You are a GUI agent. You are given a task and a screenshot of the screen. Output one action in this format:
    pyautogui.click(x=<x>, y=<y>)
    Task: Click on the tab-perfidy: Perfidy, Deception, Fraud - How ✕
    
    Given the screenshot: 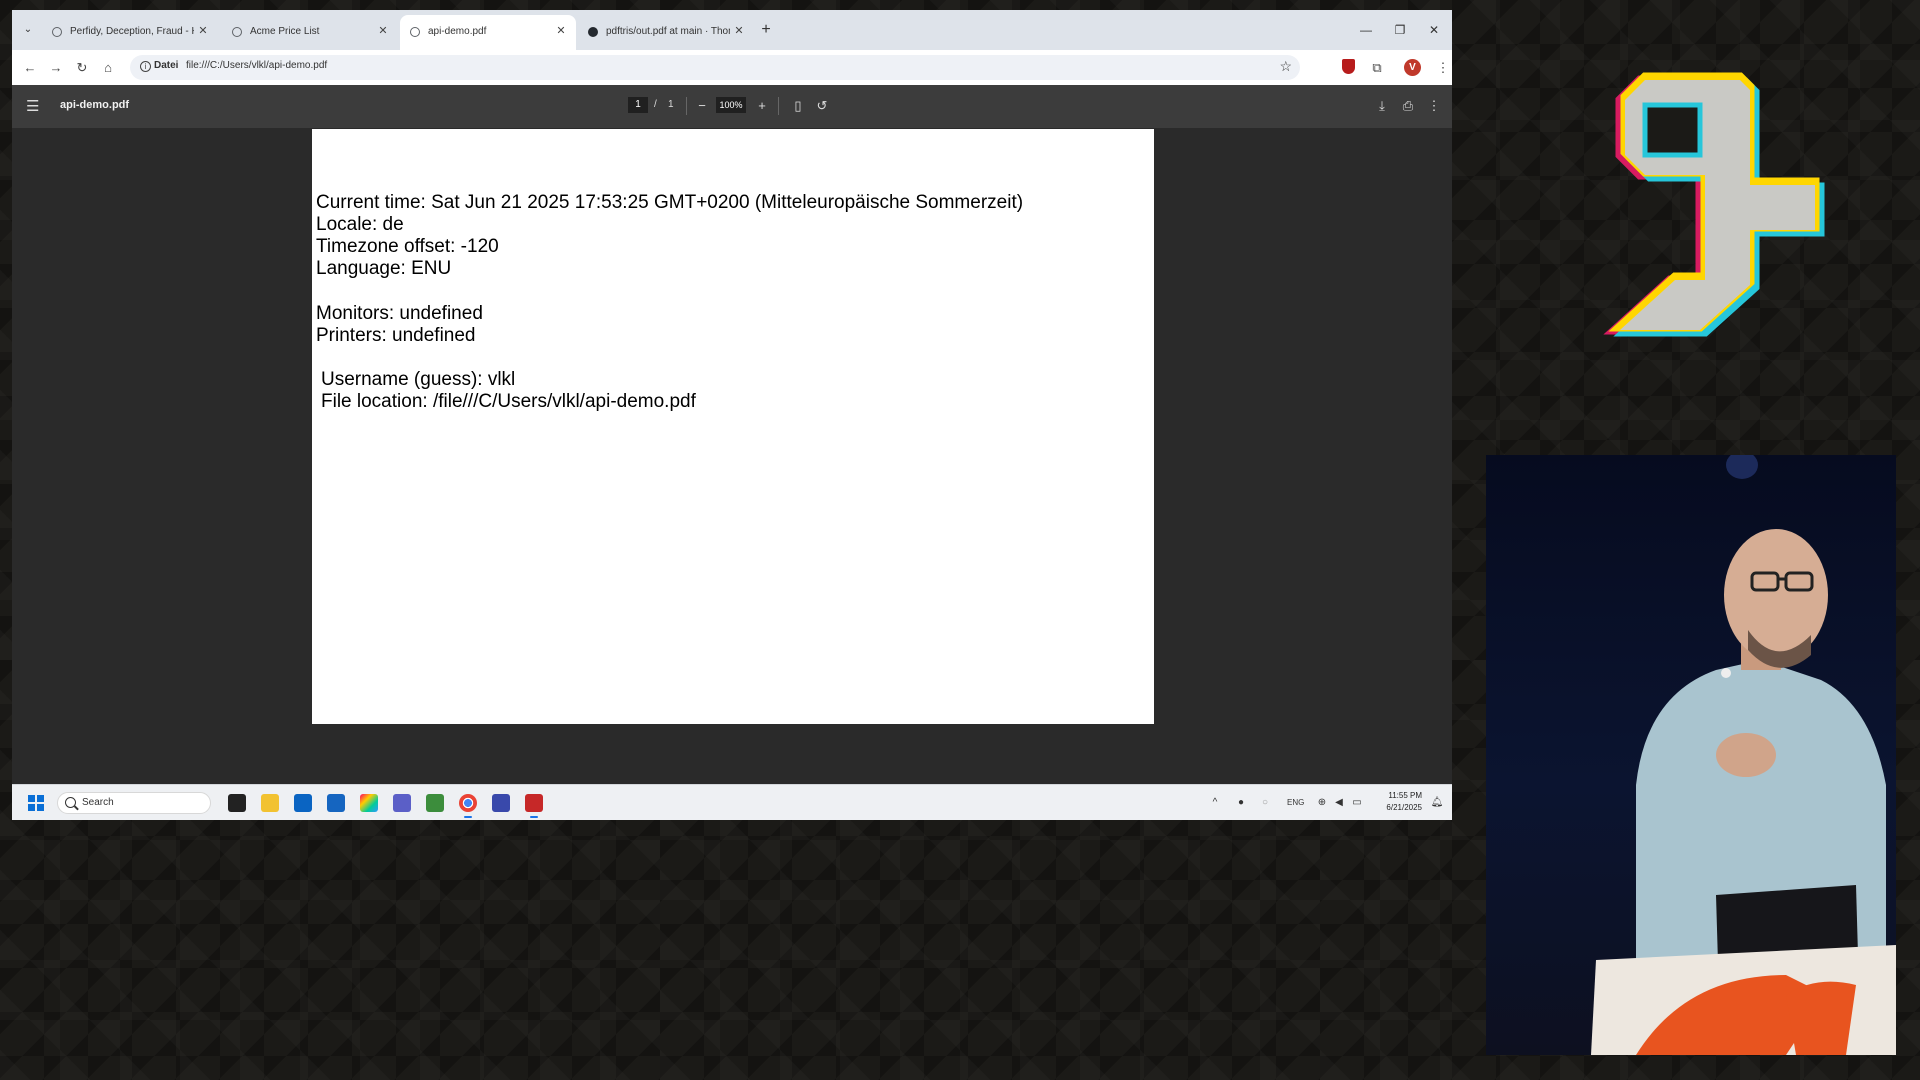 What is the action you would take?
    pyautogui.click(x=130, y=32)
    